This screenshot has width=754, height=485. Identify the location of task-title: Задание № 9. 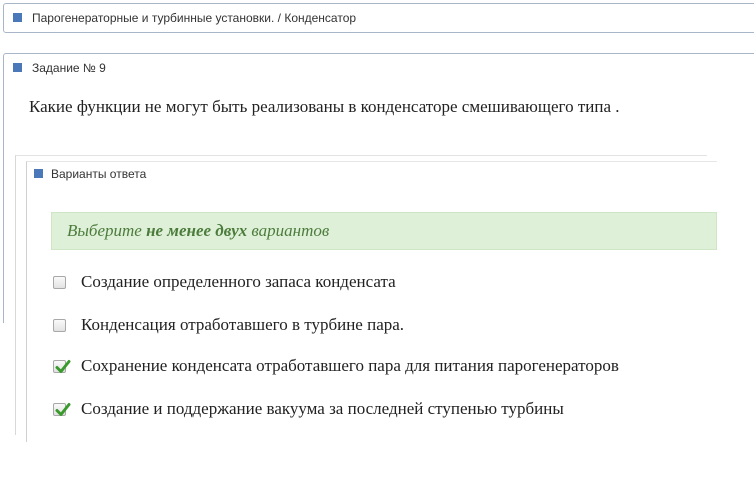
(69, 68).